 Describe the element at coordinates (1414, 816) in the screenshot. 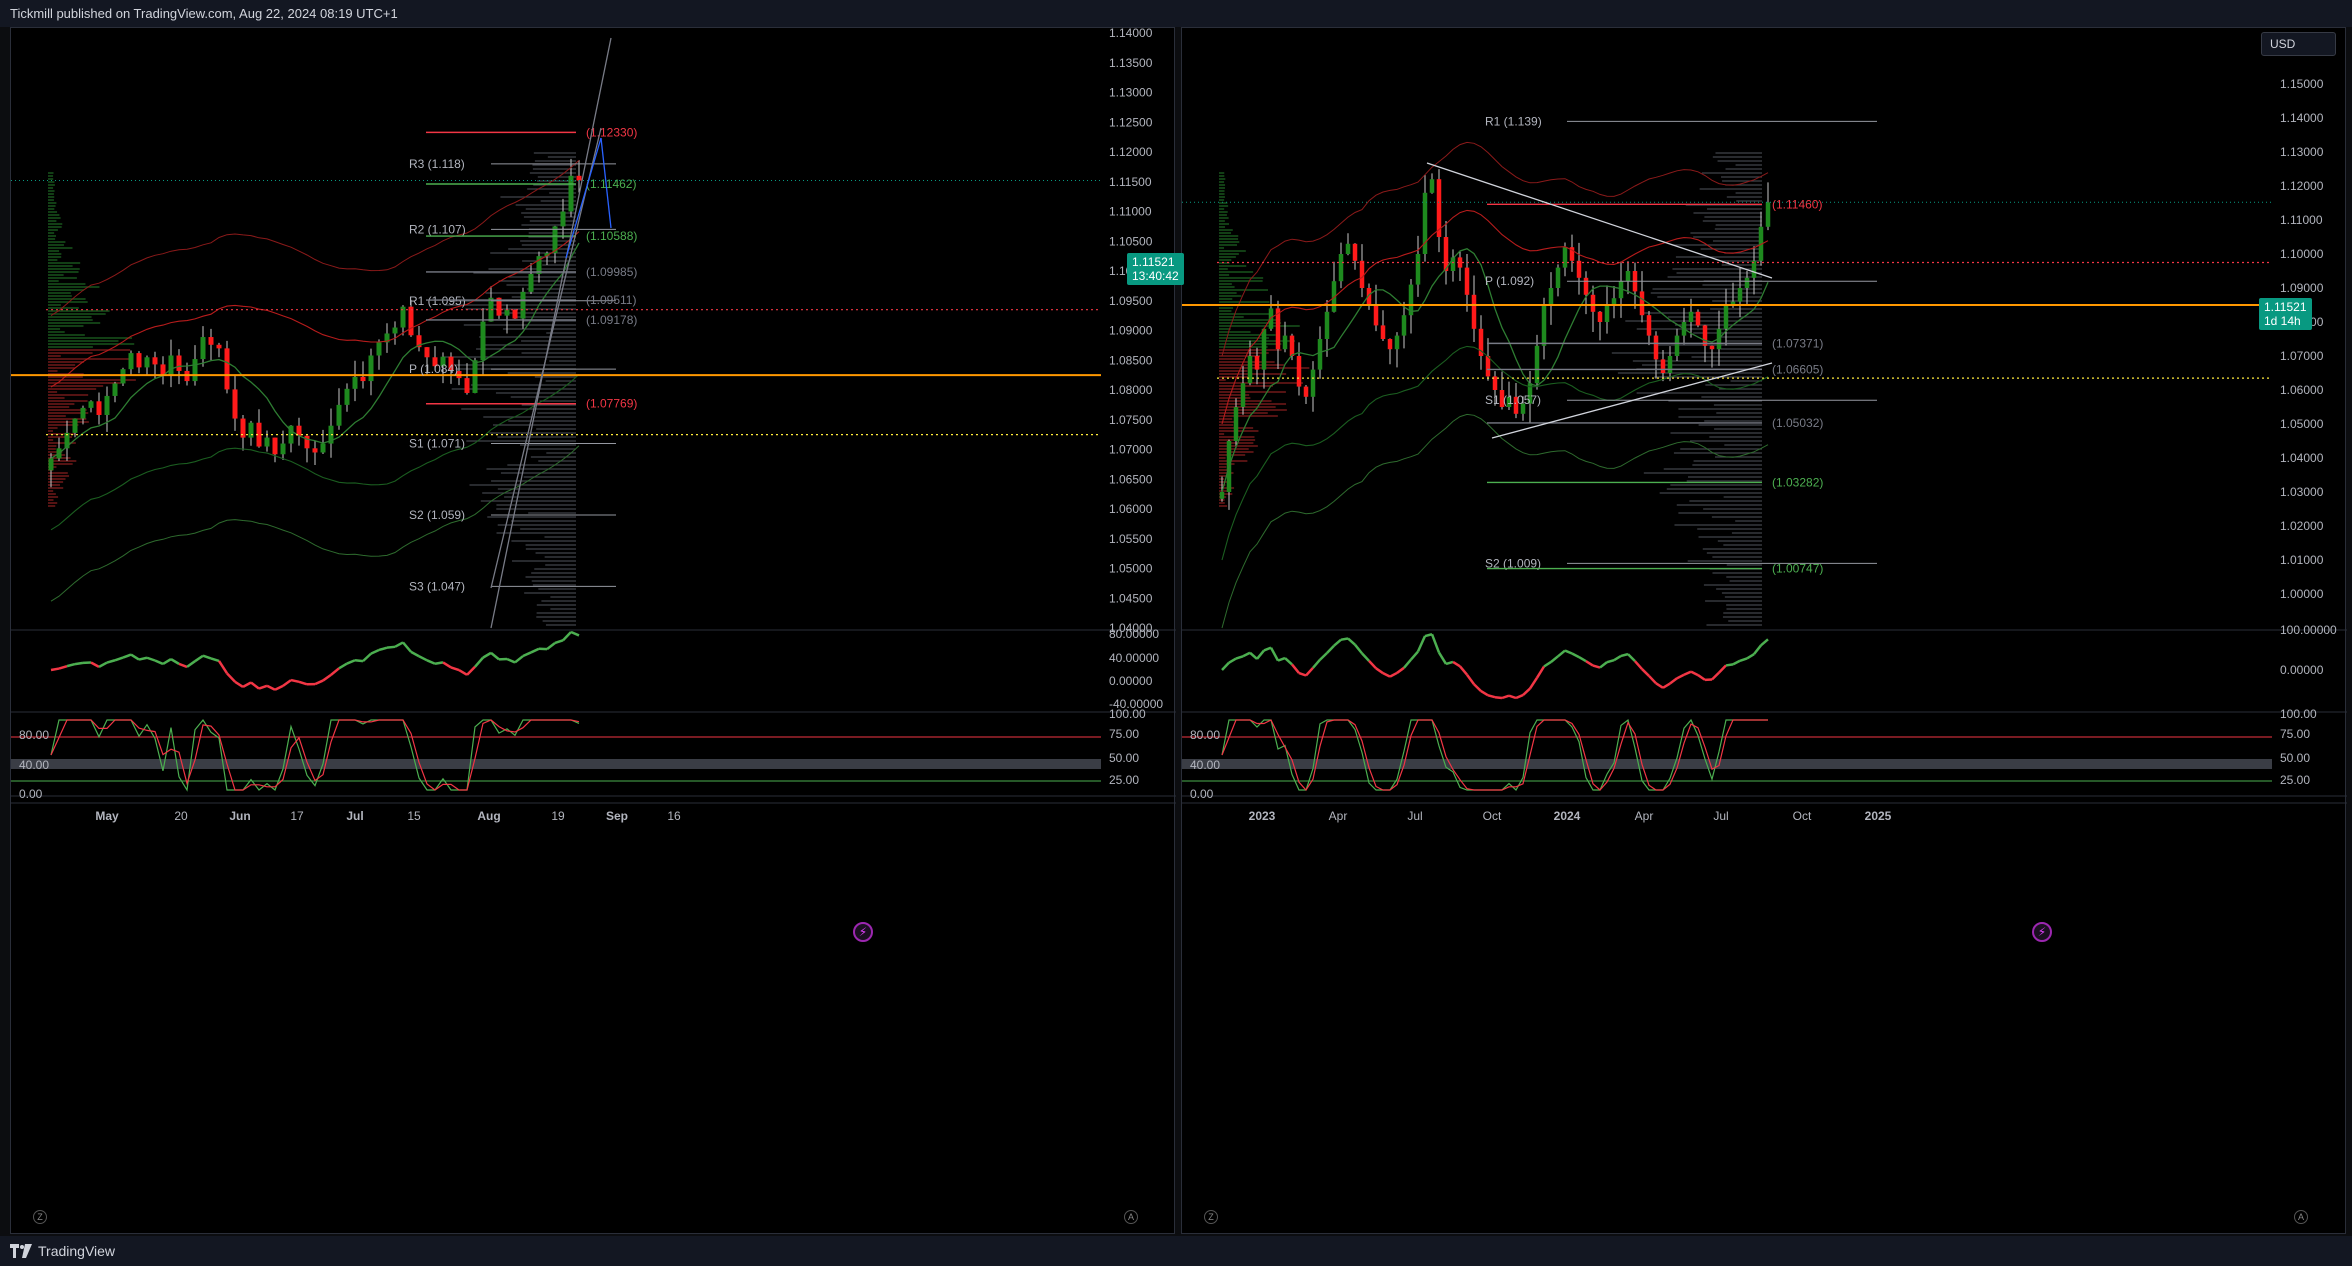

I see `x-axis-tick: Jul` at that location.